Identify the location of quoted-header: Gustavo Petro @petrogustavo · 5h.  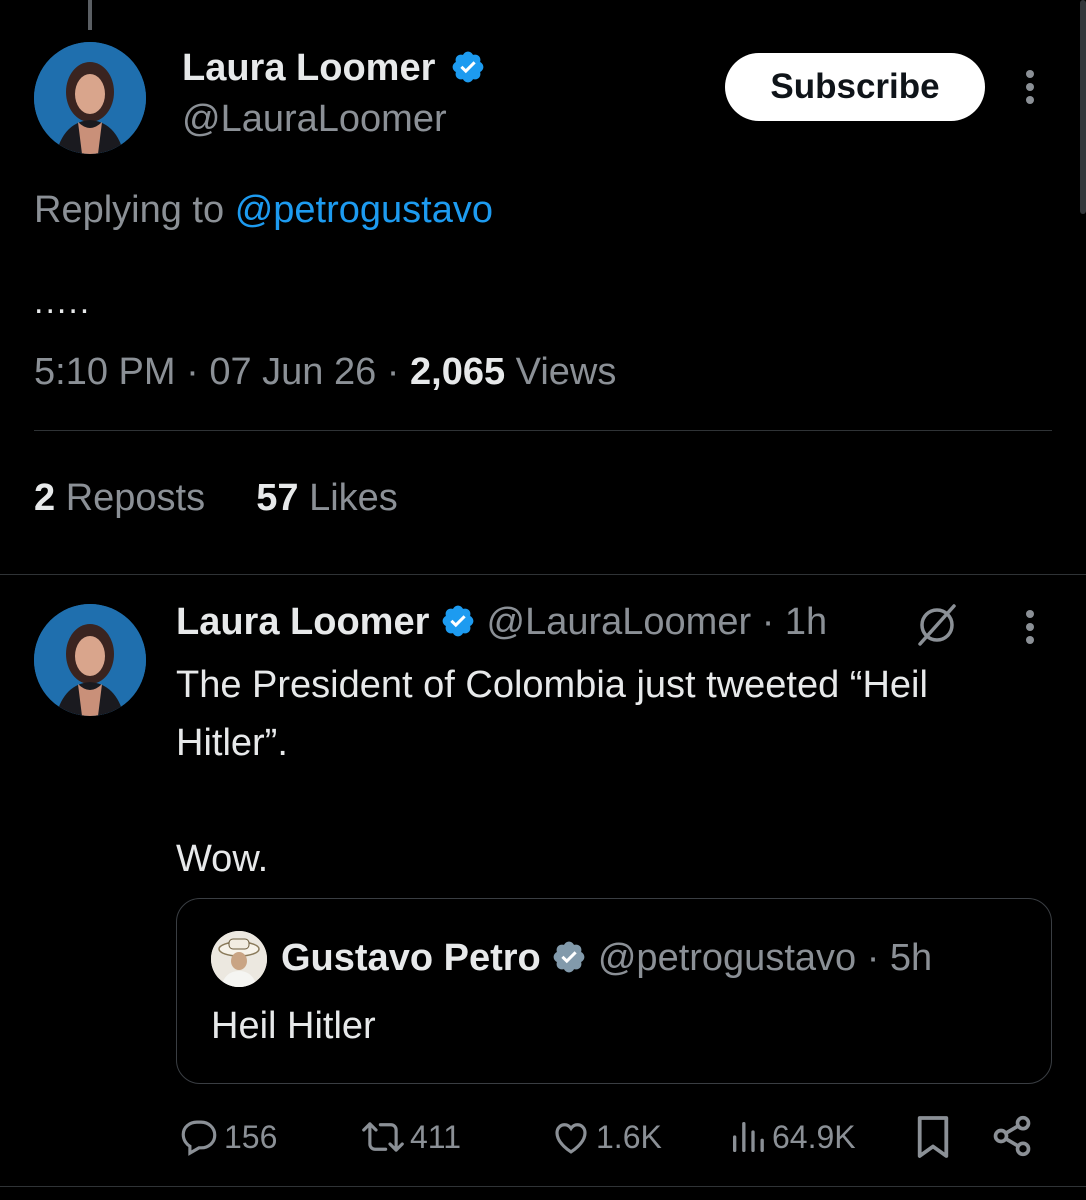
(606, 958).